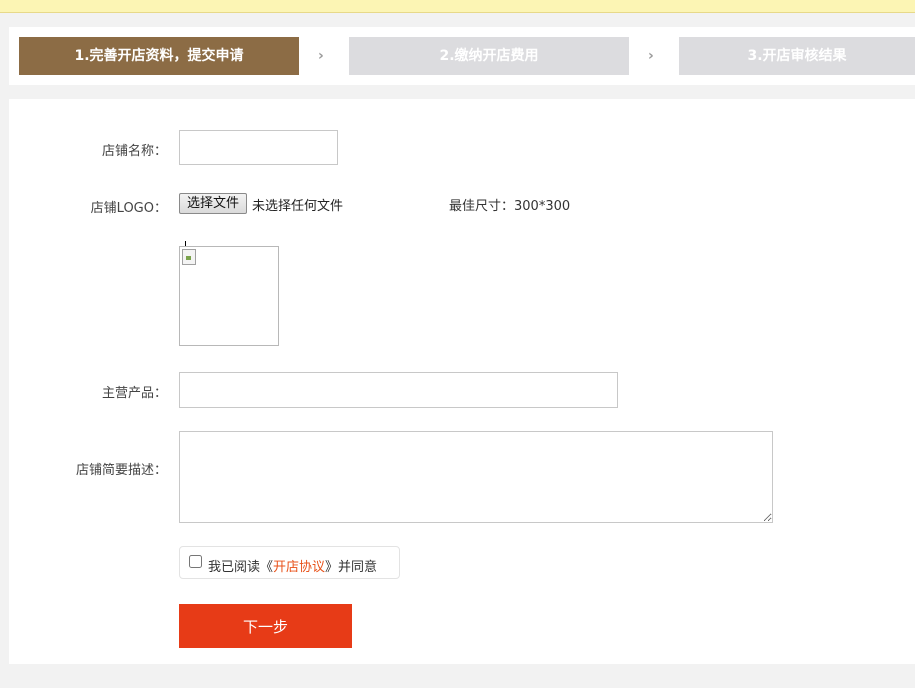  I want to click on shop-logo-label: 店铺LOGO：, so click(128, 208).